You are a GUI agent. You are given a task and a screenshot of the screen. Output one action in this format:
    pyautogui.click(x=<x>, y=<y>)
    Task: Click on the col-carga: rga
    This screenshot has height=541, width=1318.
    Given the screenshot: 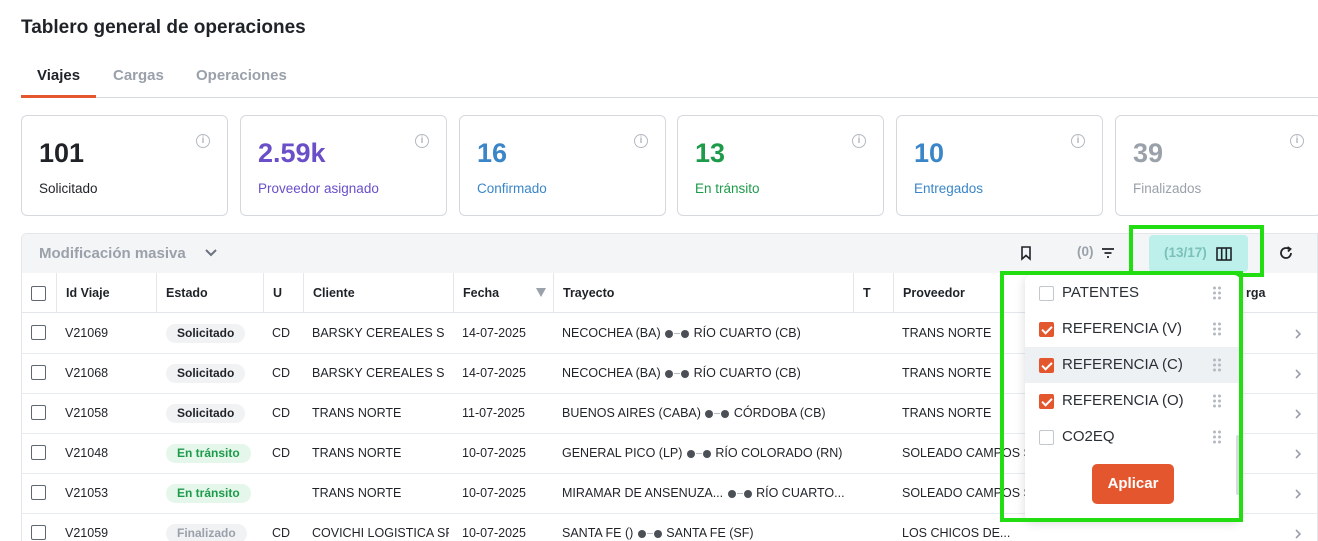 What is the action you would take?
    pyautogui.click(x=1276, y=293)
    